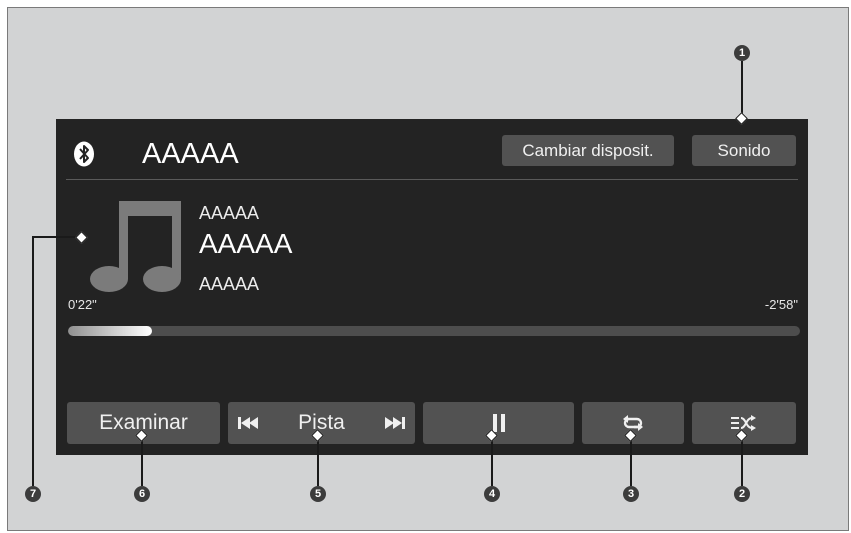 The image size is (851, 533). Describe the element at coordinates (142, 494) in the screenshot. I see `callout-number-6: 6` at that location.